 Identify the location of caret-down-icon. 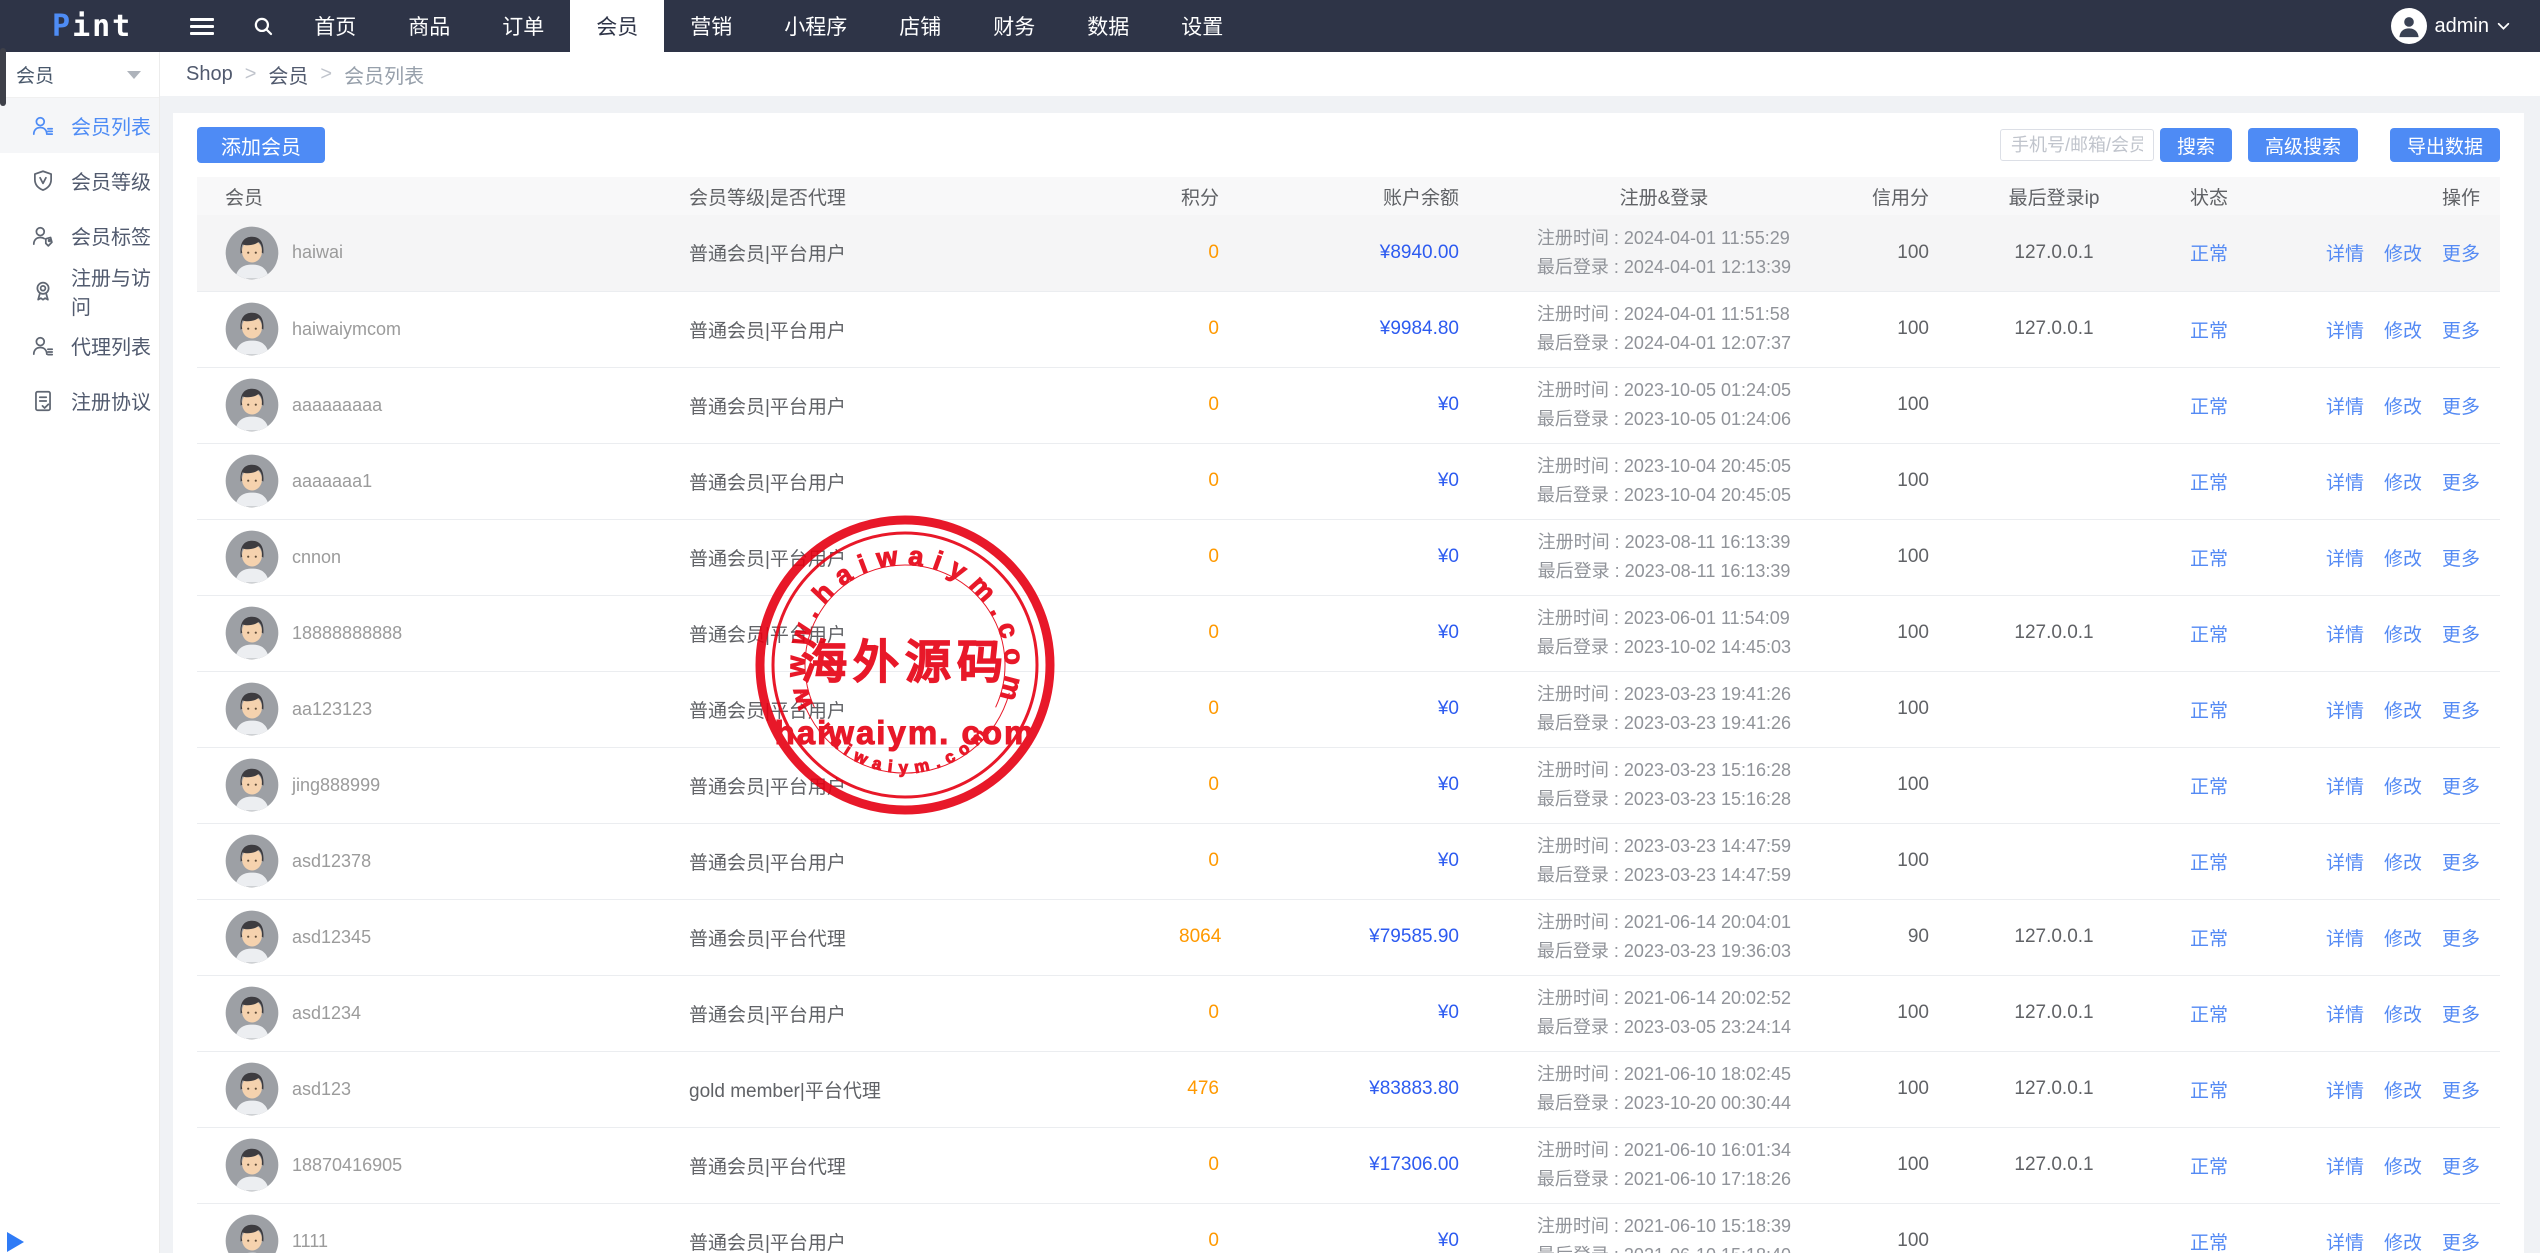
(134, 74).